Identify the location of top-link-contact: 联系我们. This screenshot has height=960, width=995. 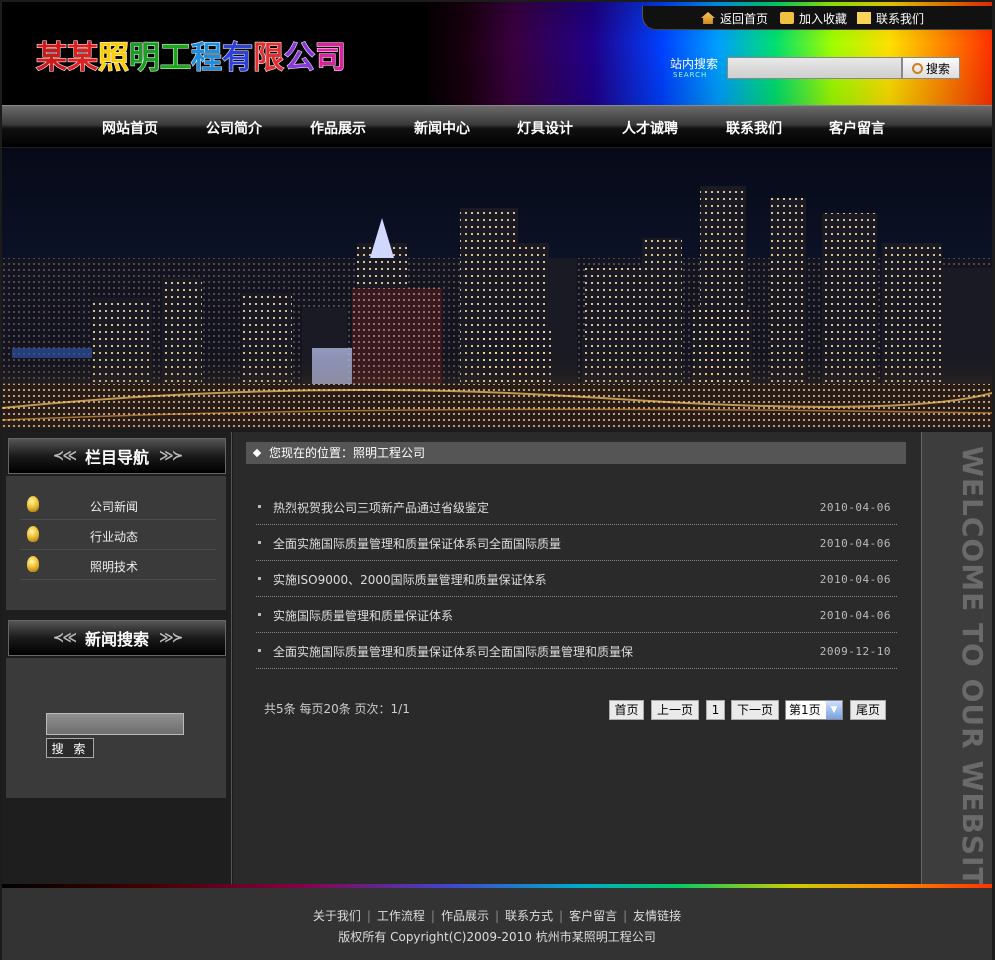
(890, 18).